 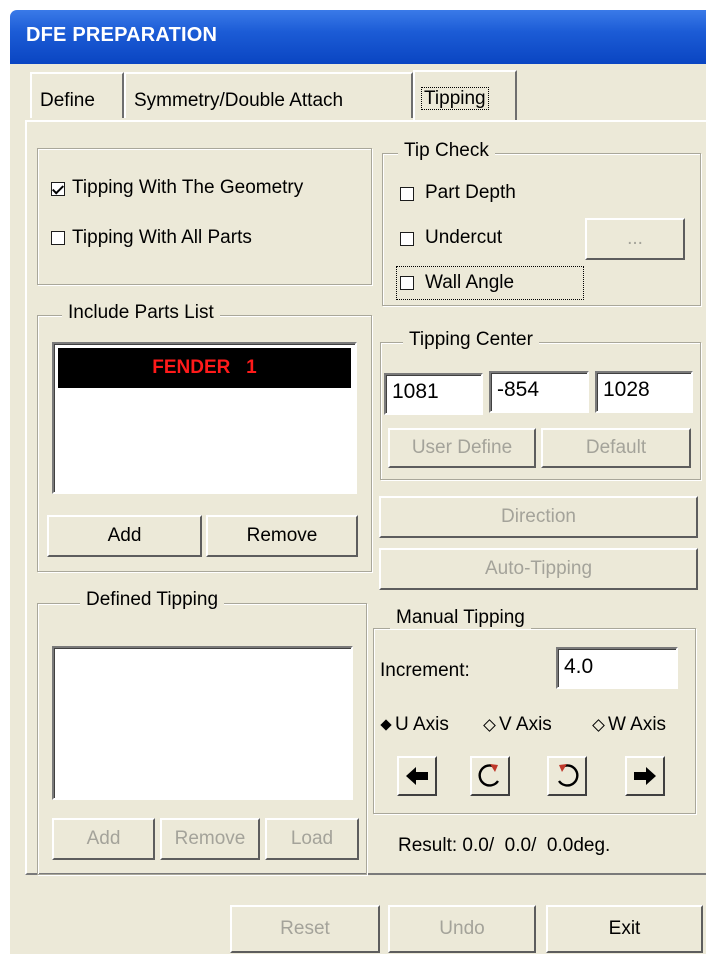 I want to click on undo-button: Undo, so click(x=462, y=929).